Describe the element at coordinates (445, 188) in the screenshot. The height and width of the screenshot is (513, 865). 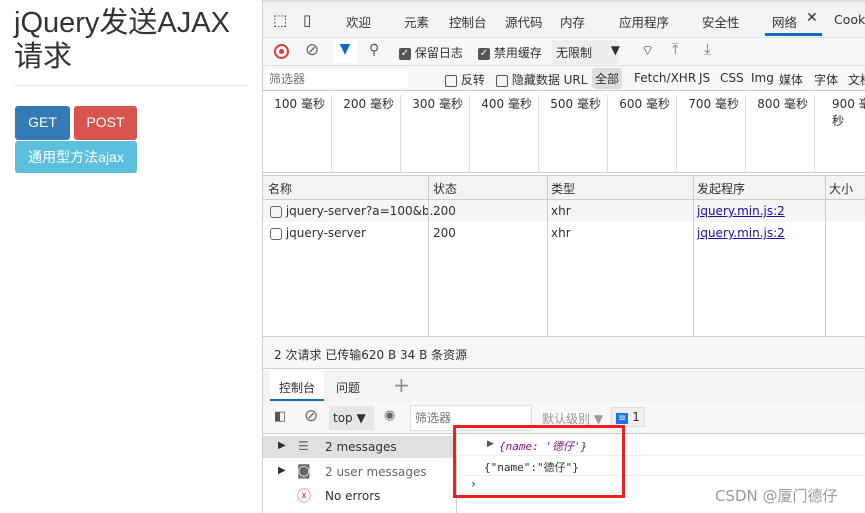
I see `header-status: 状态` at that location.